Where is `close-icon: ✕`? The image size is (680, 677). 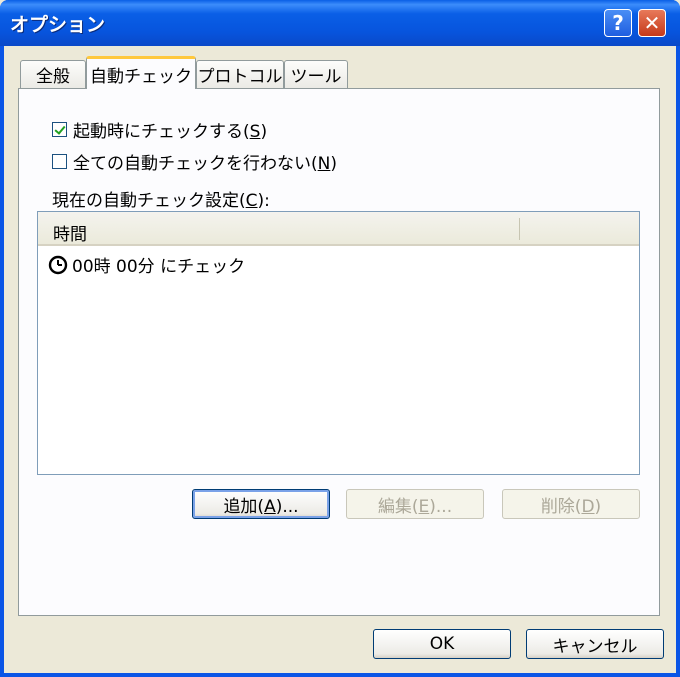
close-icon: ✕ is located at coordinates (652, 23).